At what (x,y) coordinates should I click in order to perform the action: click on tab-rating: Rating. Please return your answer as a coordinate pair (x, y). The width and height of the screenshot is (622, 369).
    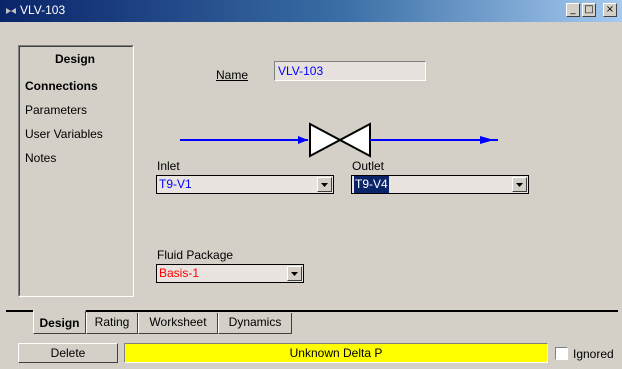
    Looking at the image, I should click on (112, 323).